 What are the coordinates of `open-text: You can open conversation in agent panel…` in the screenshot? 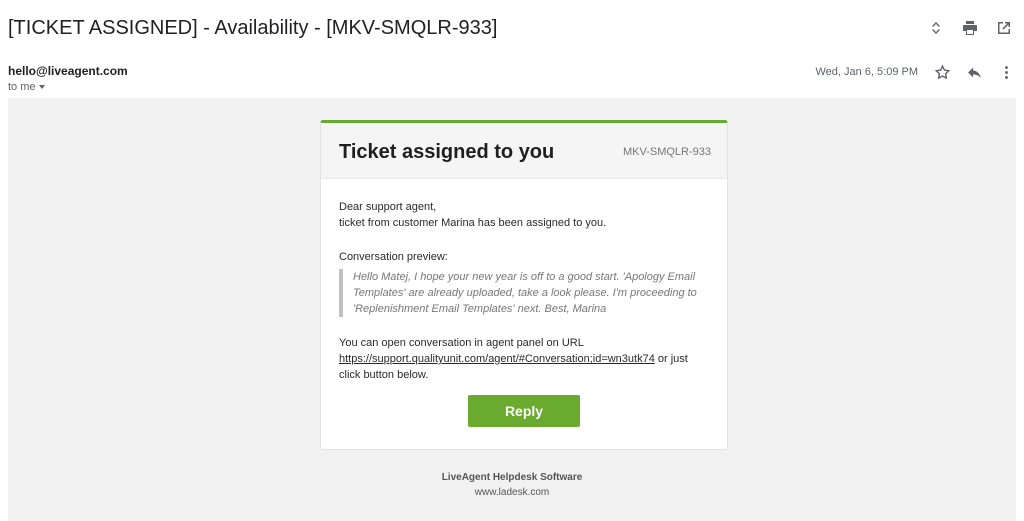 It's located at (461, 343).